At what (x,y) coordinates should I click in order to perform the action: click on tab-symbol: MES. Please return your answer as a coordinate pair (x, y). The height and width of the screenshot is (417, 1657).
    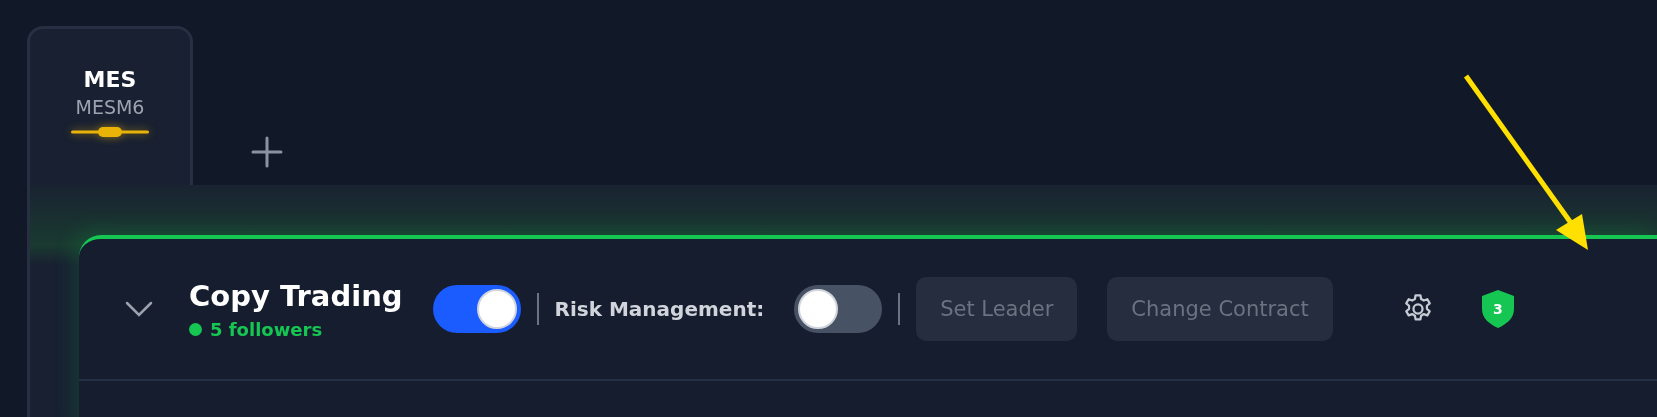
    Looking at the image, I should click on (110, 79).